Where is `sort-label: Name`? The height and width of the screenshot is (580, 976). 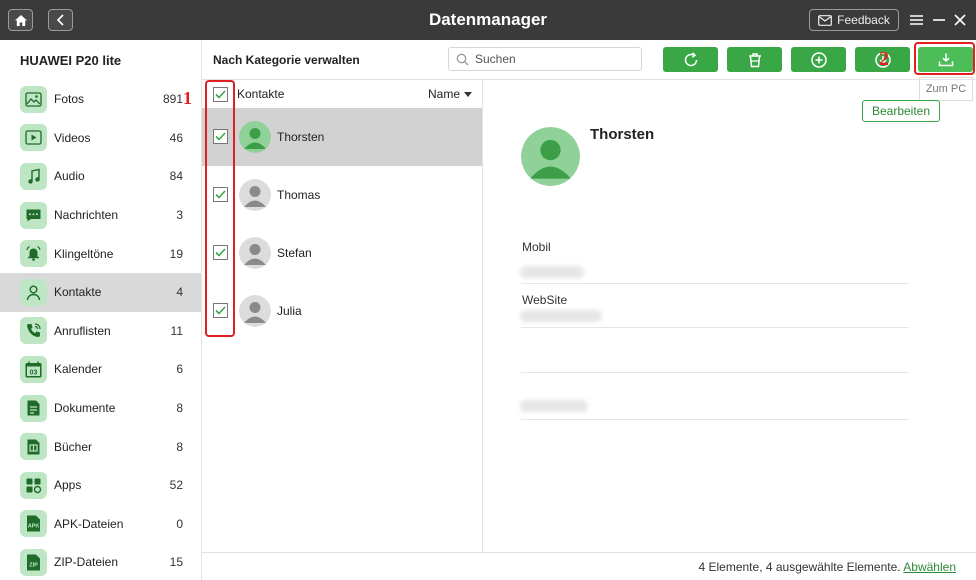
sort-label: Name is located at coordinates (443, 94).